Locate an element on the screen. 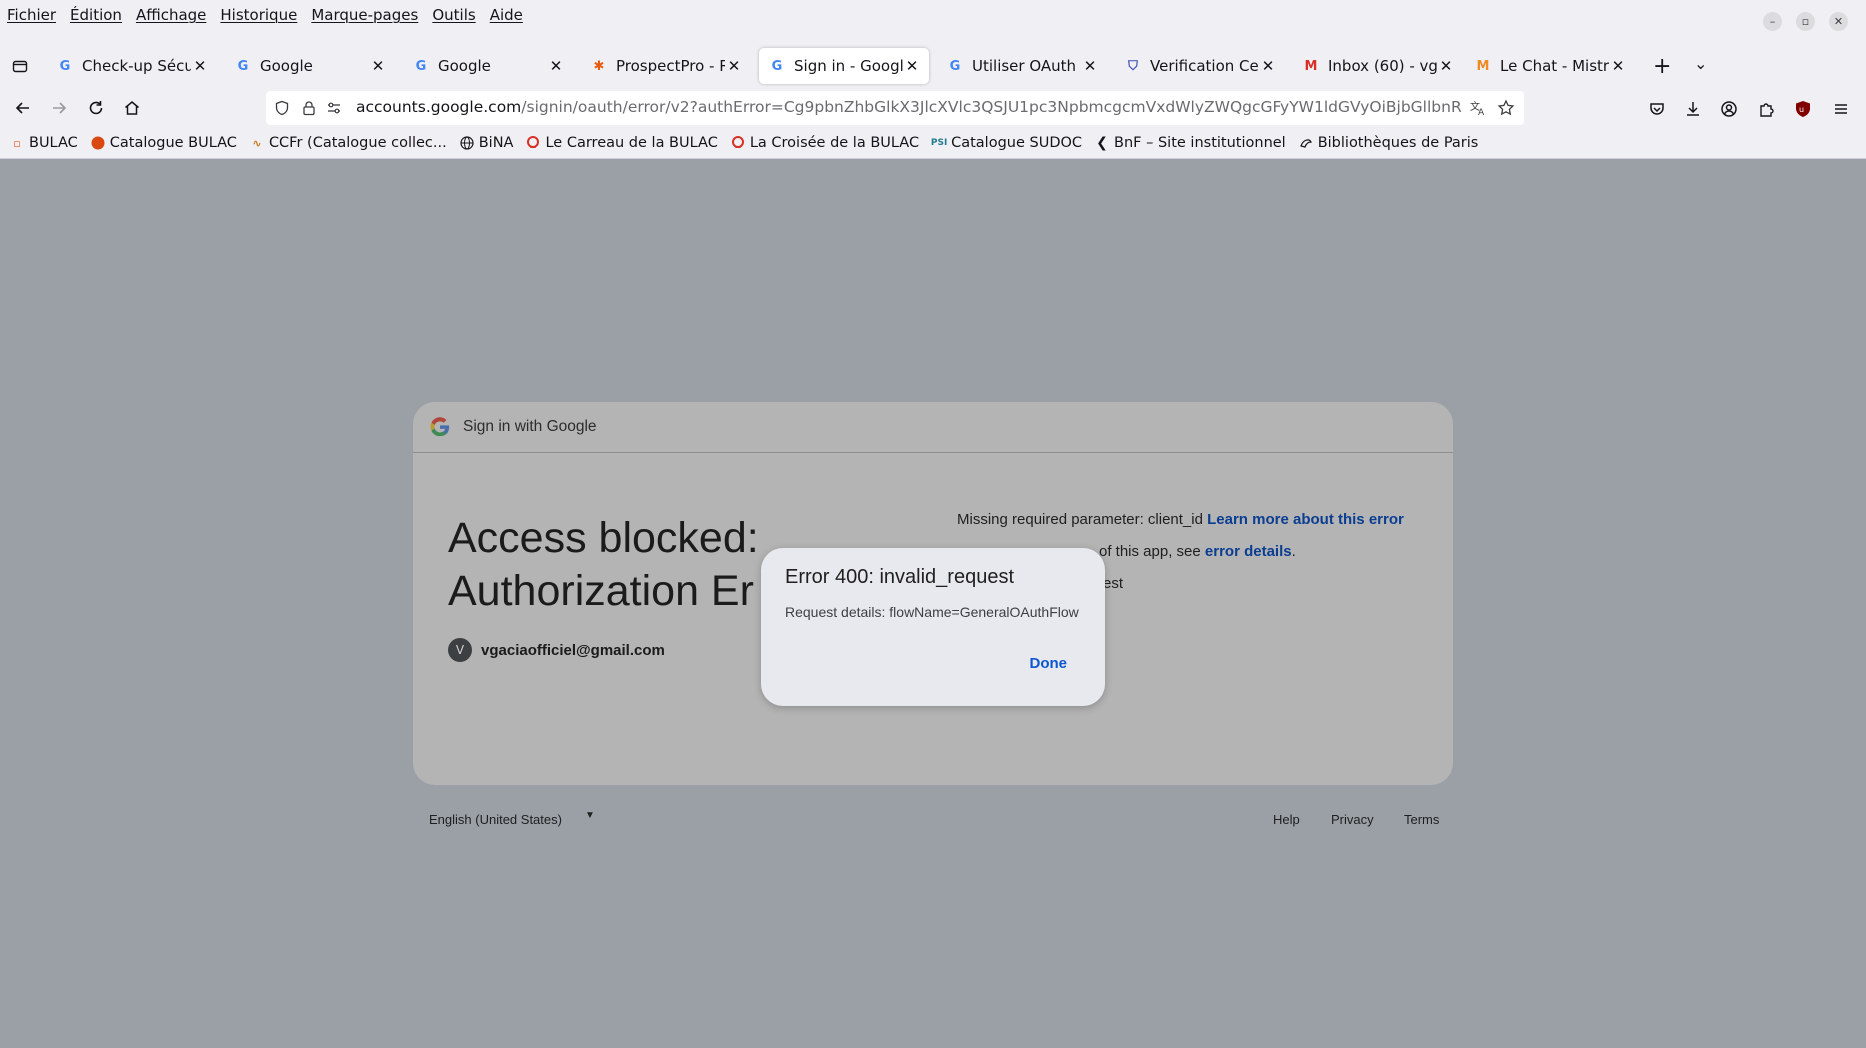 The image size is (1866, 1048). menu-aide: Aide is located at coordinates (506, 15).